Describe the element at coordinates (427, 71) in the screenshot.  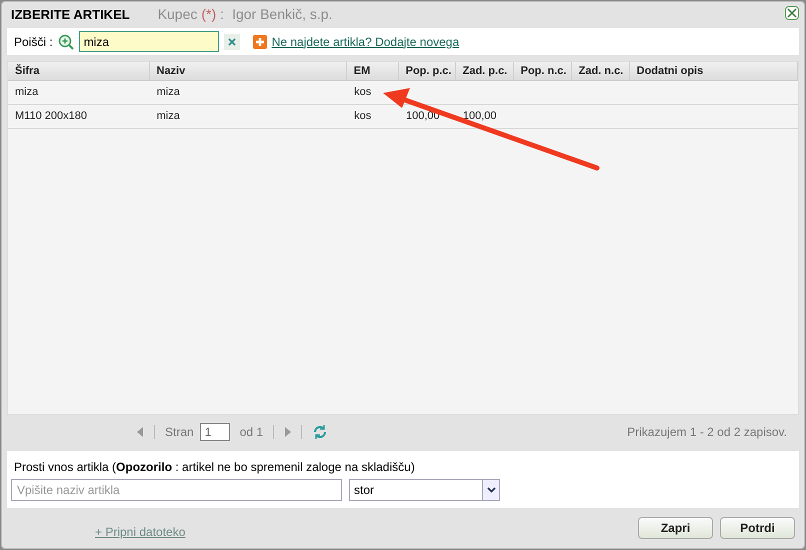
I see `column-header: Pop. p.c.` at that location.